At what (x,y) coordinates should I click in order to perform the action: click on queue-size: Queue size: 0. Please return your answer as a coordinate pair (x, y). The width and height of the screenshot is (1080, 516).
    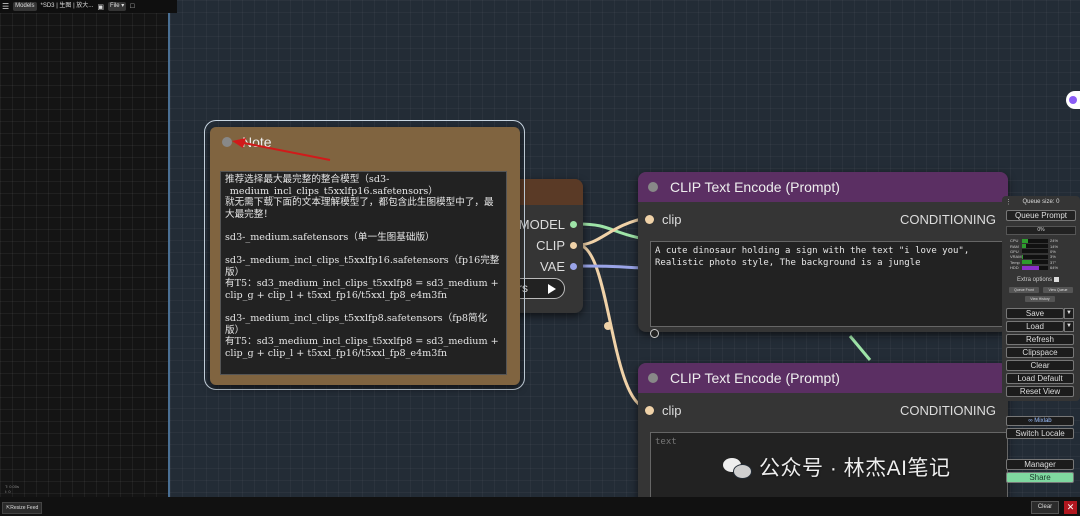
    Looking at the image, I should click on (1041, 202).